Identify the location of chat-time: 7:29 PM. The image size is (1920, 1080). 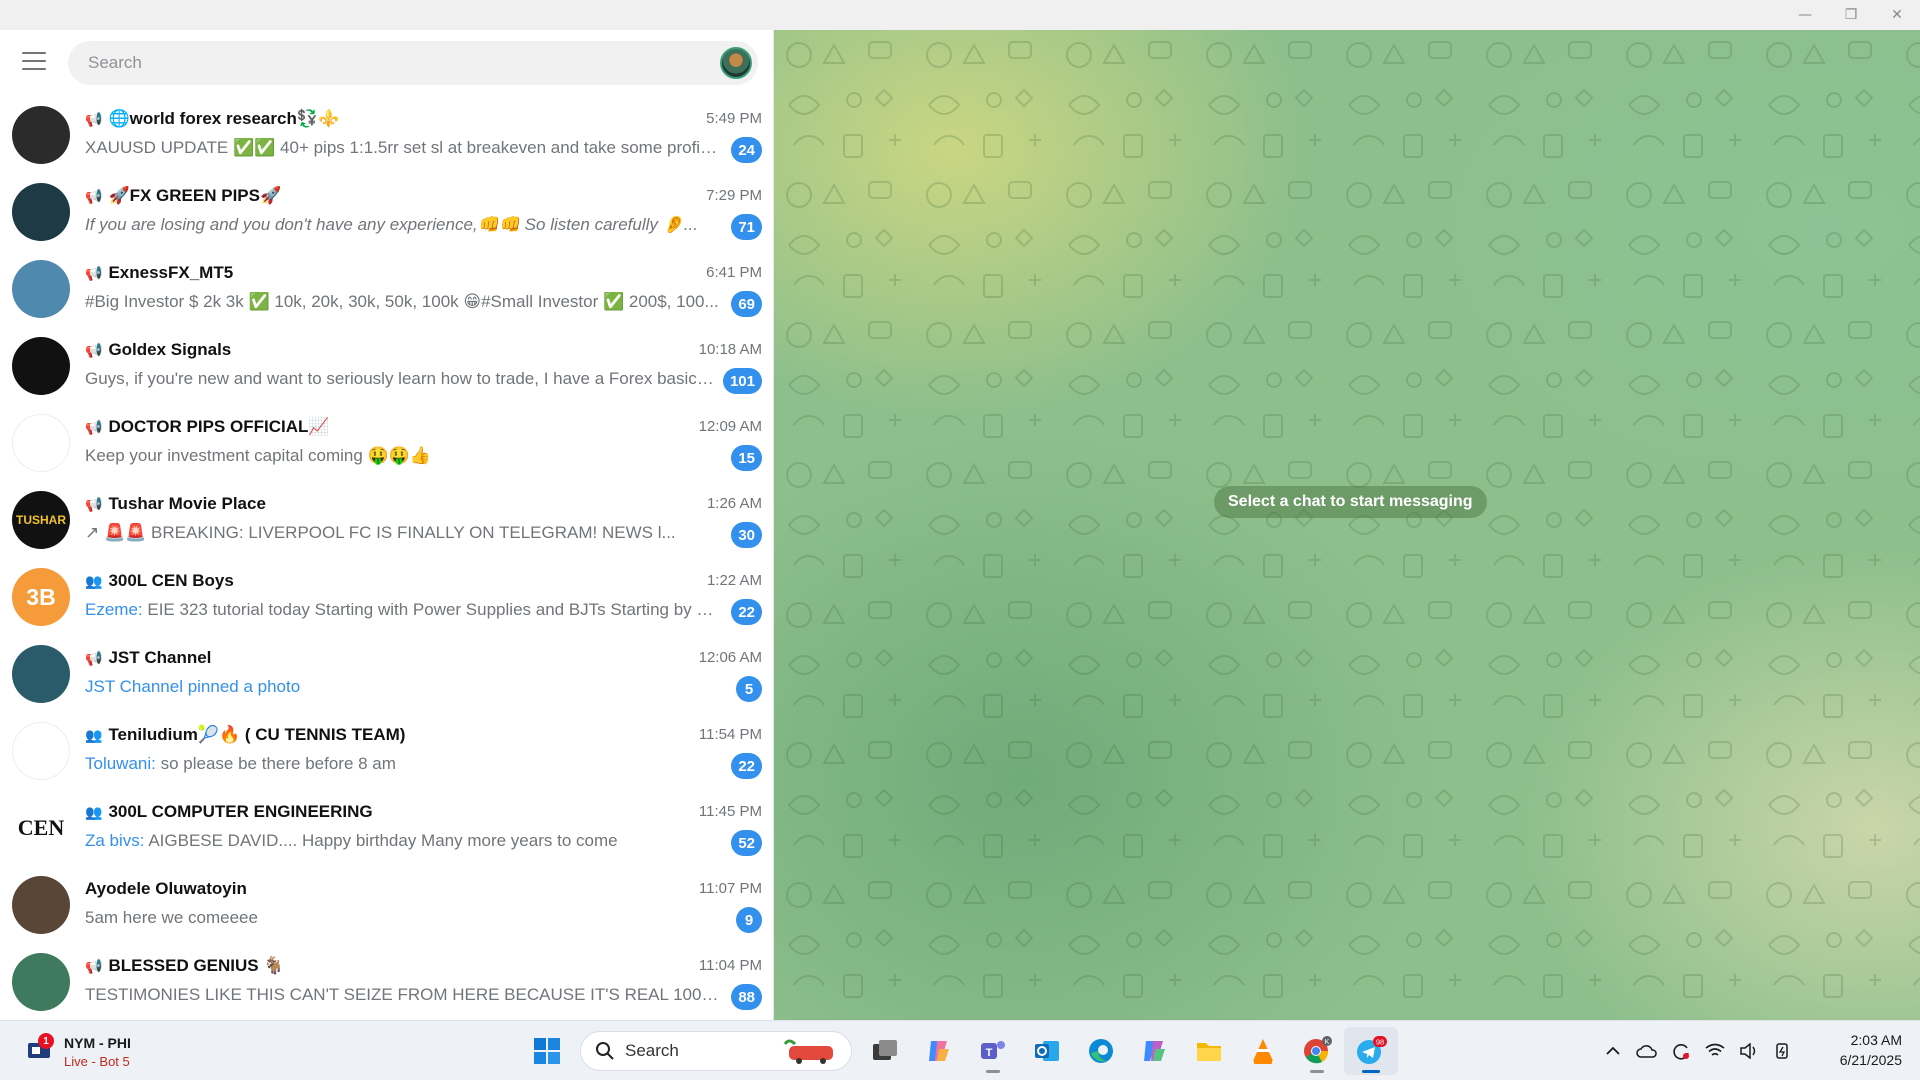
(734, 195).